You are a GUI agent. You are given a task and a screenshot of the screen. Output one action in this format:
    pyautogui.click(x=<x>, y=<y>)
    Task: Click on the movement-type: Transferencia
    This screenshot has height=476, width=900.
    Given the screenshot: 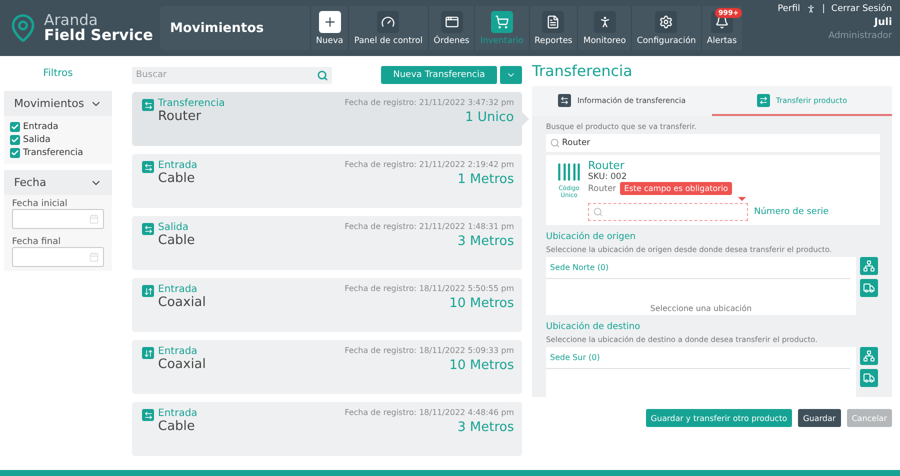 What is the action you would take?
    pyautogui.click(x=191, y=103)
    